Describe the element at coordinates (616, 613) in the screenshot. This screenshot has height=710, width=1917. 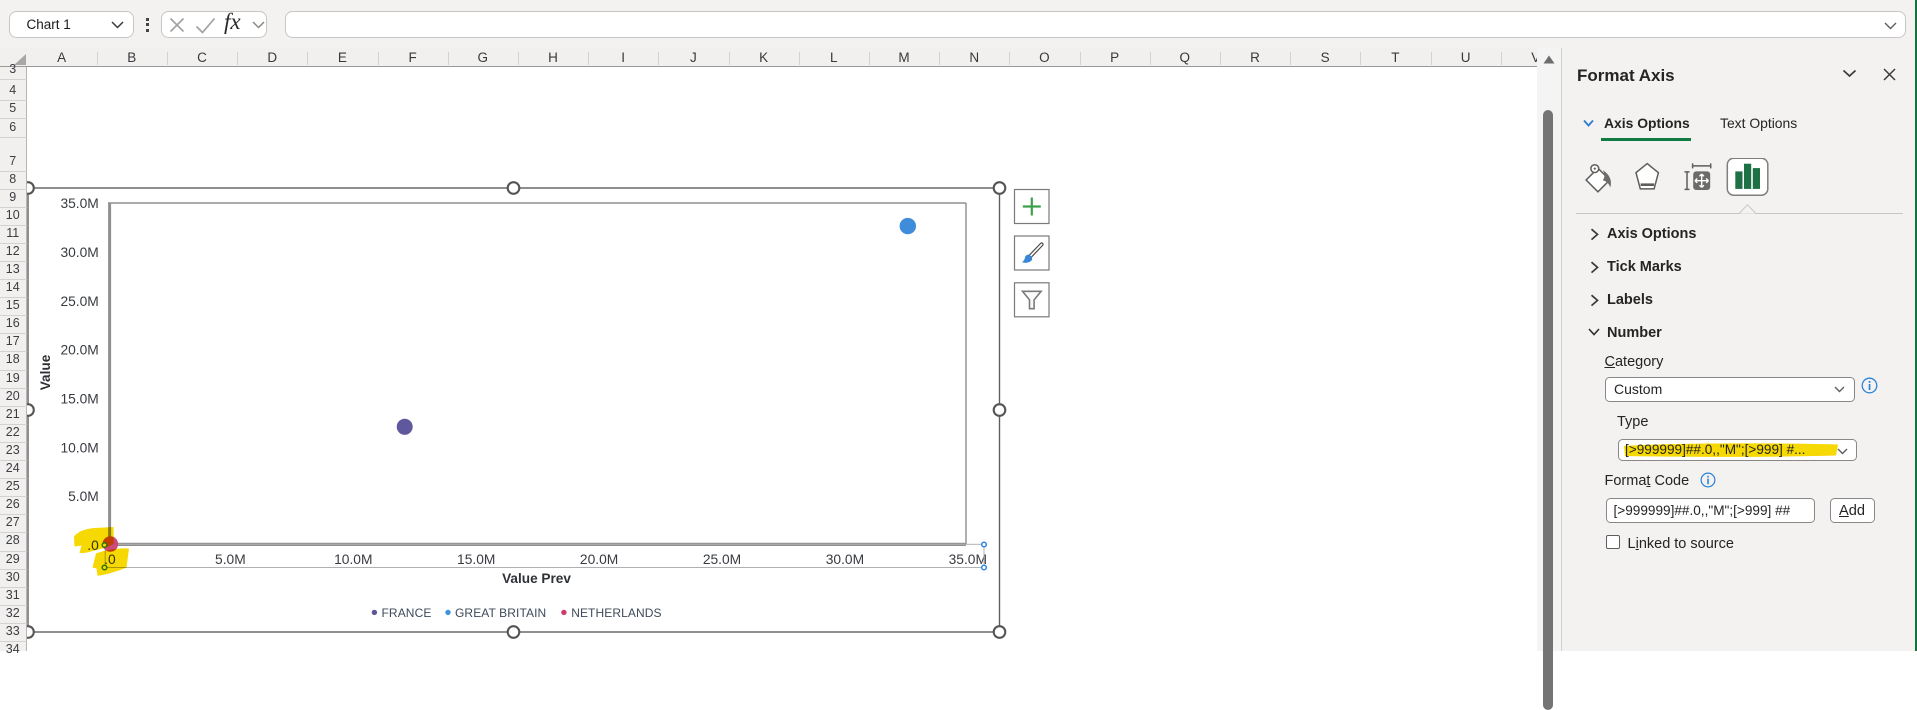
I see `svg-text: NETHERLANDS` at that location.